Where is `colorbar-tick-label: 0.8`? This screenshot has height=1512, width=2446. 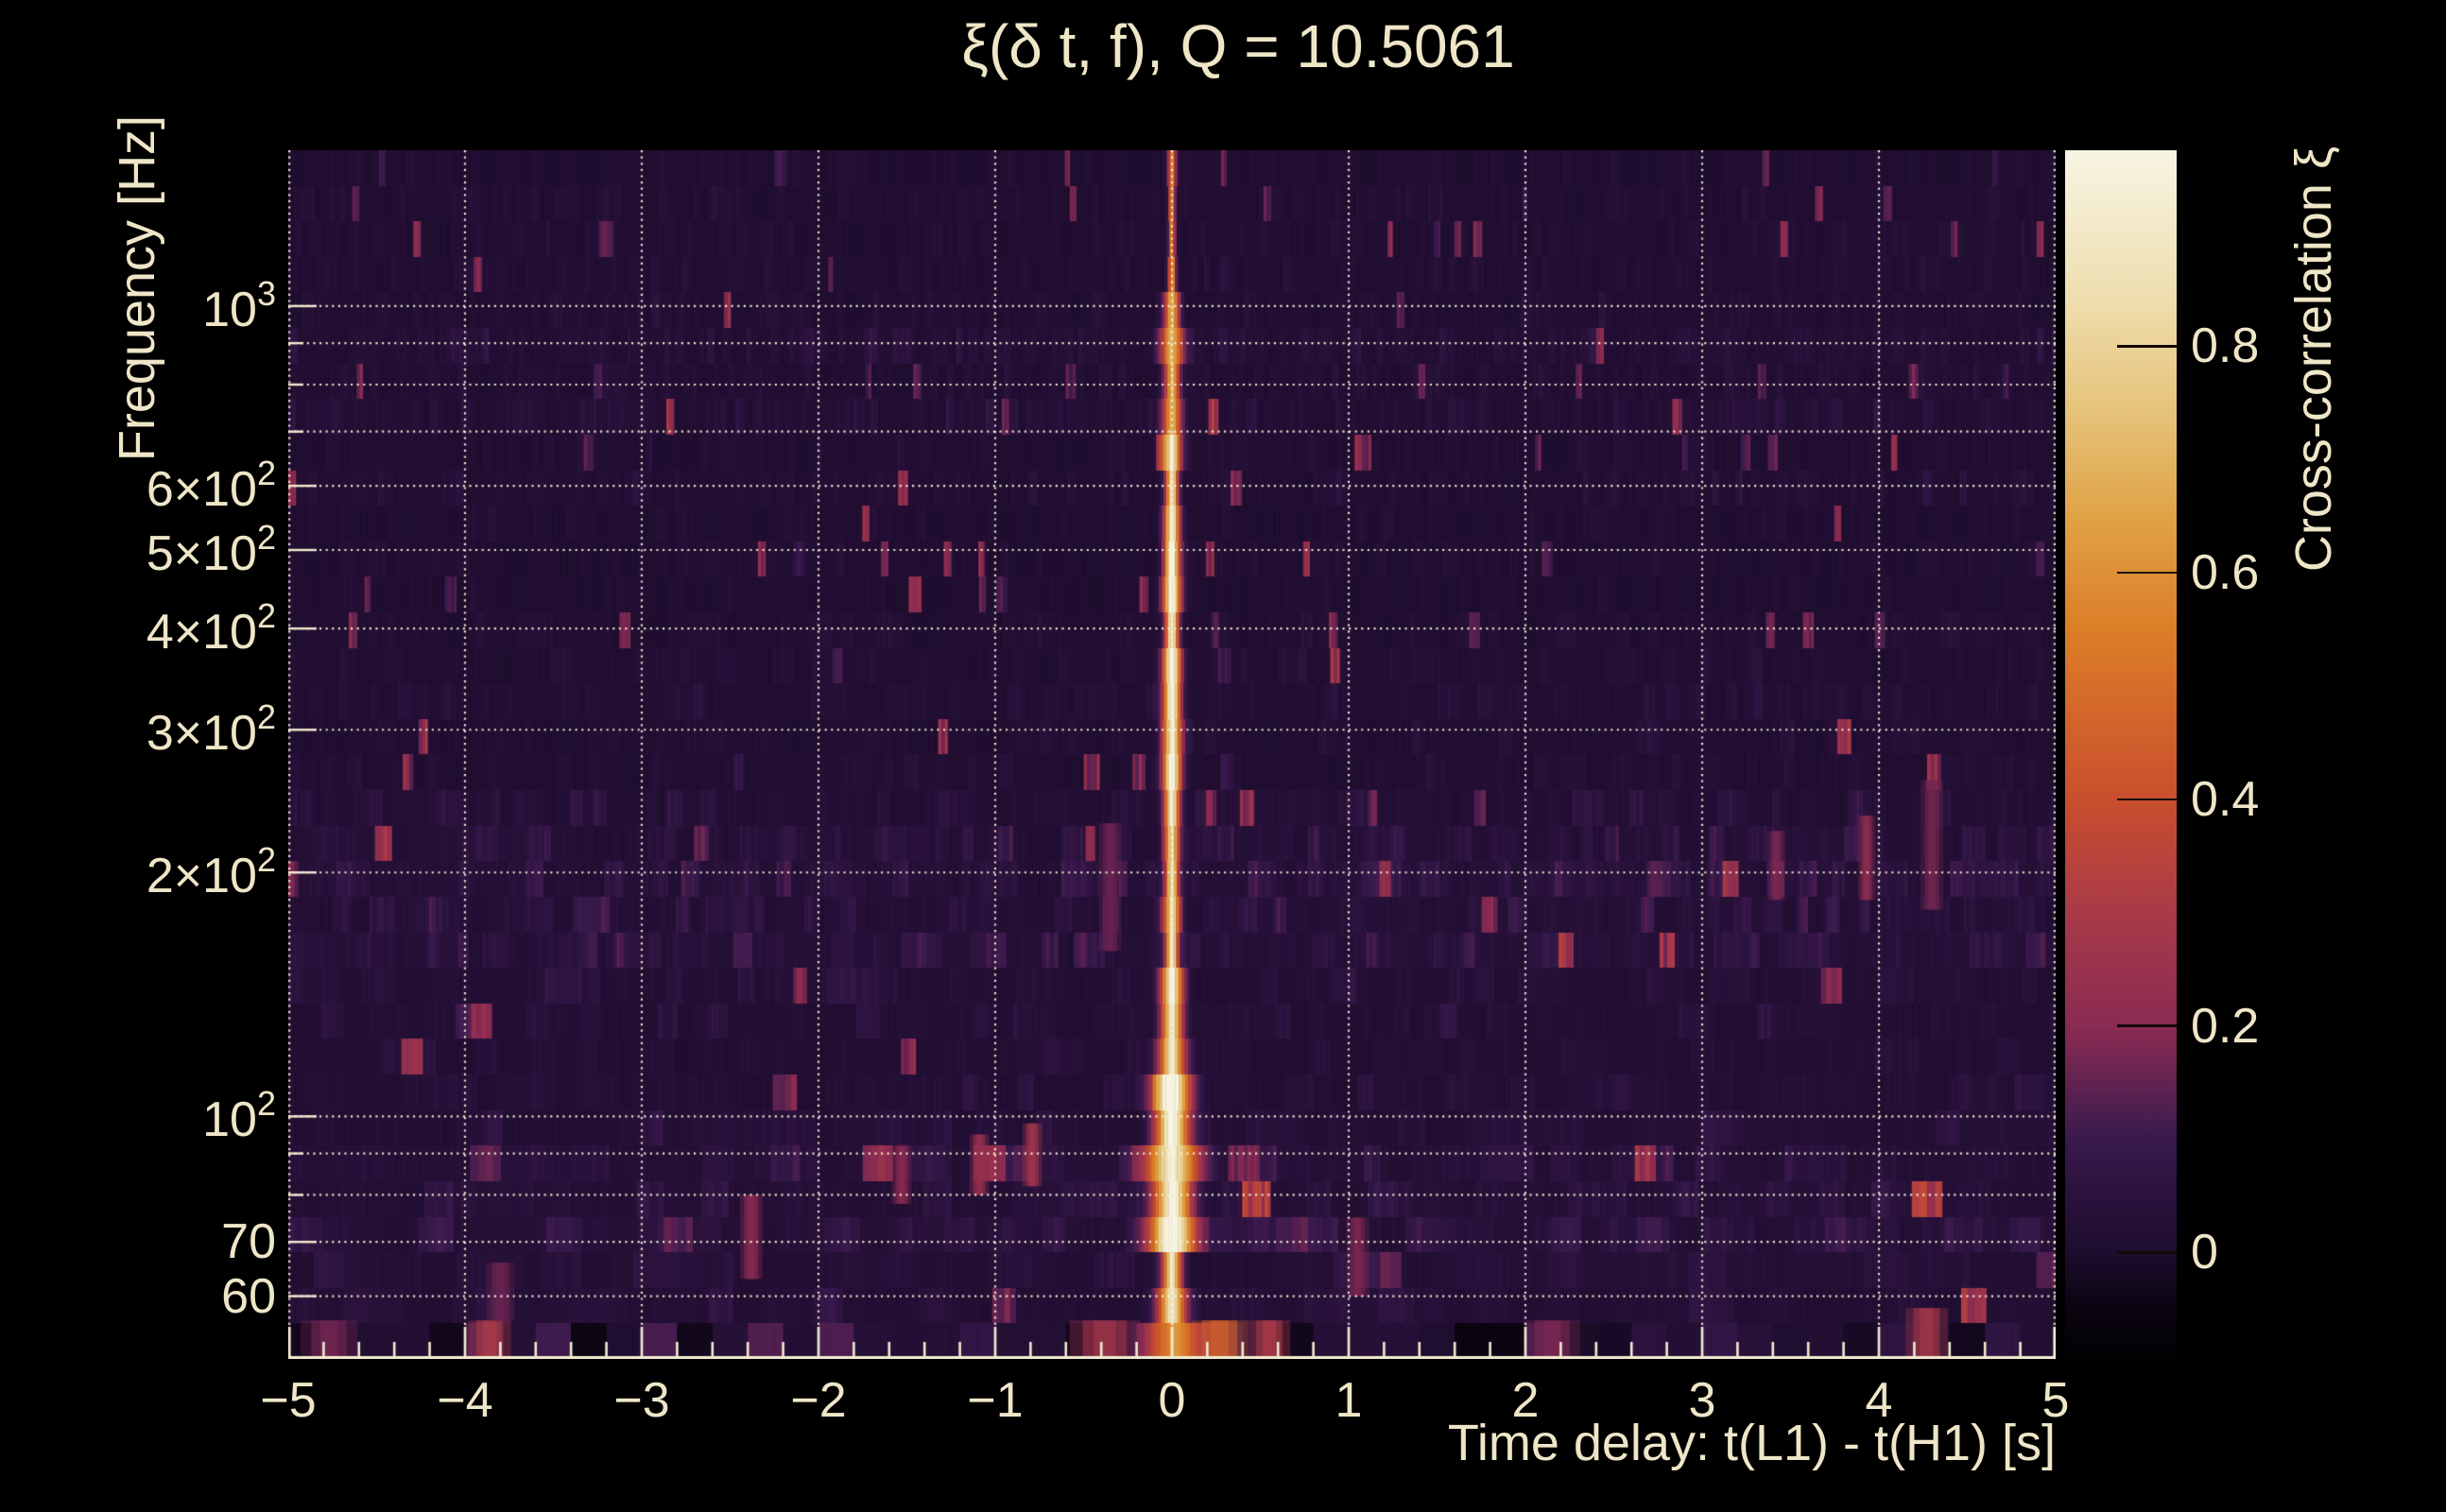
colorbar-tick-label: 0.8 is located at coordinates (2225, 346).